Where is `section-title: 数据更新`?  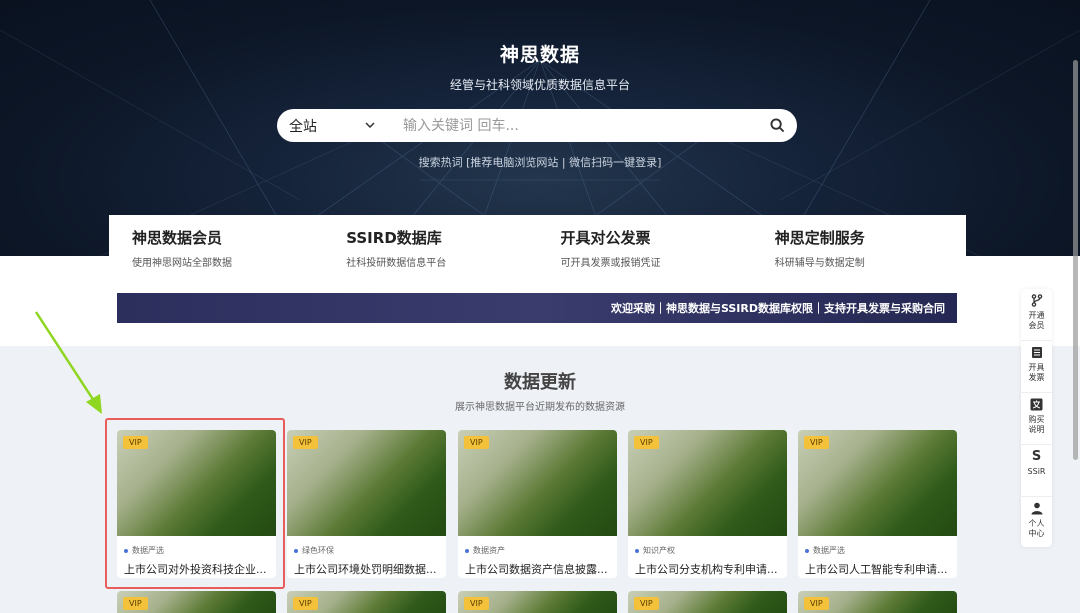
section-title: 数据更新 is located at coordinates (540, 382).